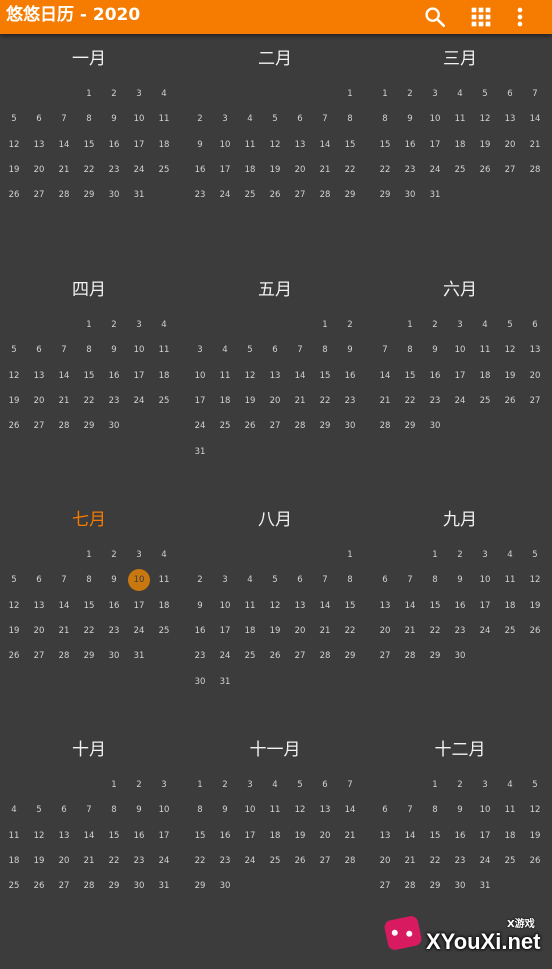 This screenshot has width=552, height=969. Describe the element at coordinates (275, 59) in the screenshot. I see `month-title: 二月` at that location.